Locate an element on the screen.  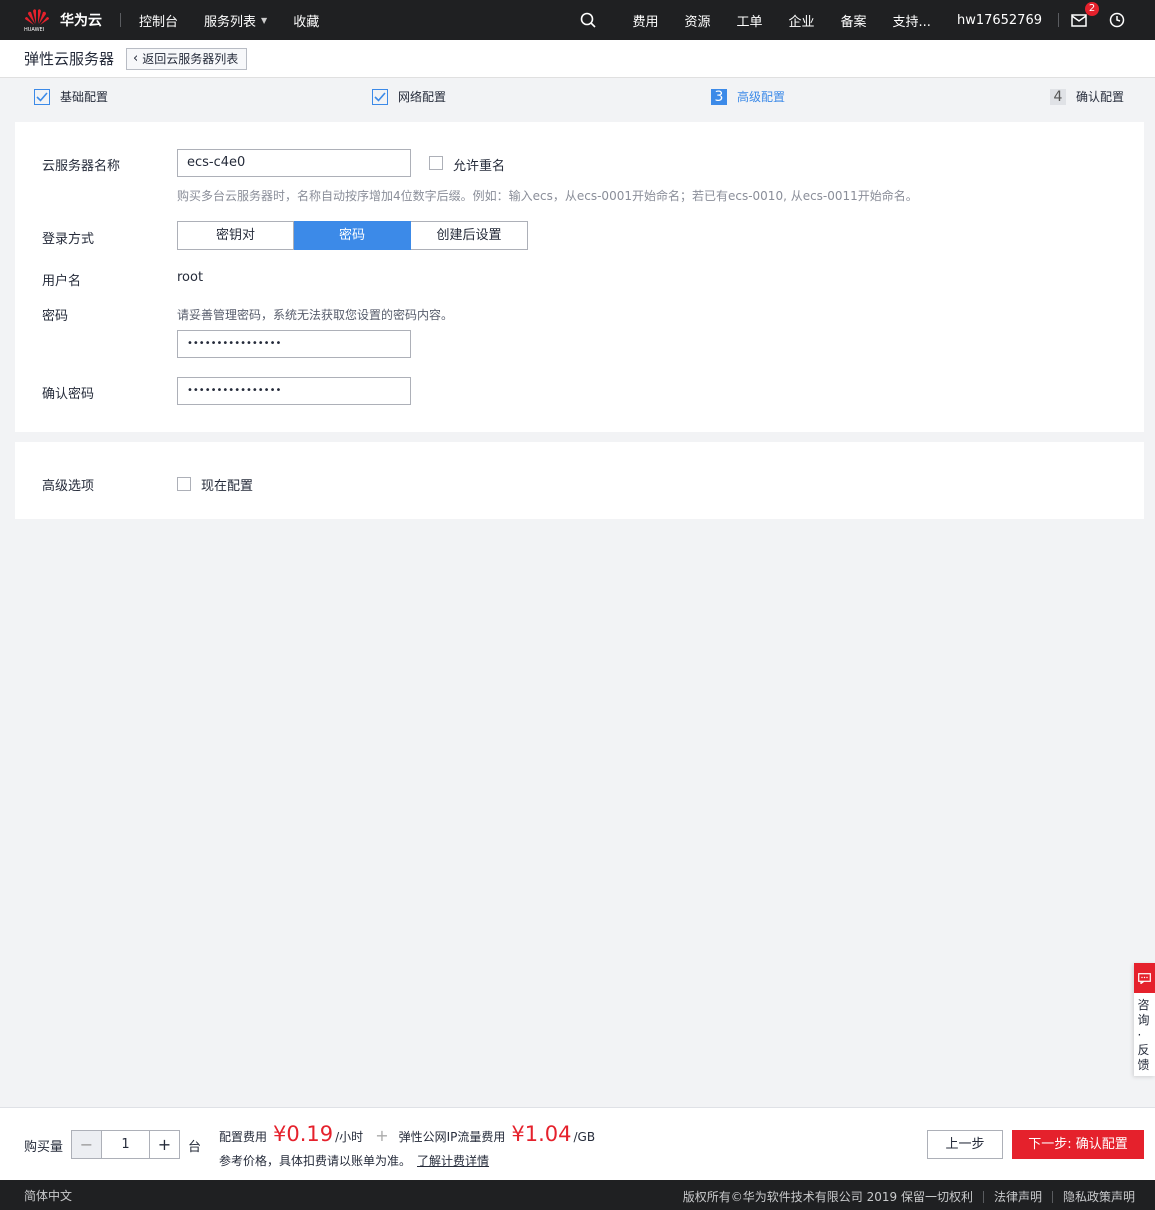
nav-console-label: 控制台 is located at coordinates (159, 22).